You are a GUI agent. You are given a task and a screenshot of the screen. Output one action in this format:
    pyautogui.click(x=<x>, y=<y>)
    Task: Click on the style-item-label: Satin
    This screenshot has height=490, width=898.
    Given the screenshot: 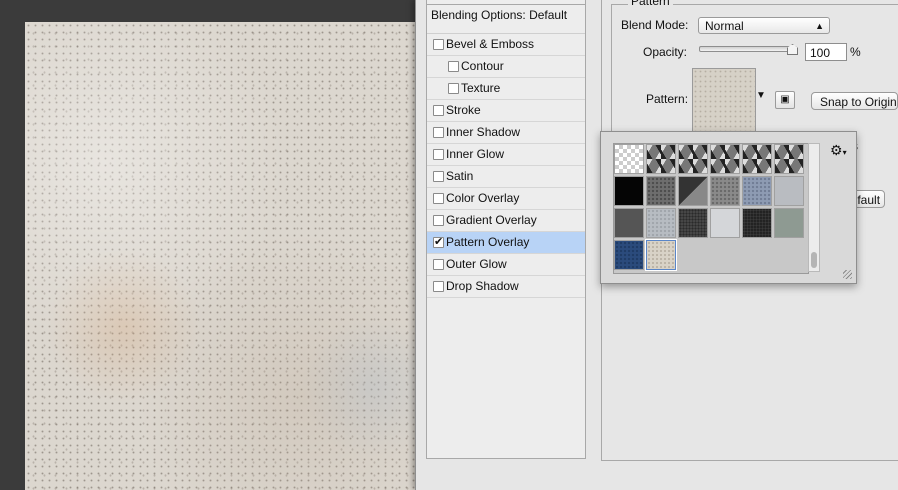 What is the action you would take?
    pyautogui.click(x=460, y=176)
    